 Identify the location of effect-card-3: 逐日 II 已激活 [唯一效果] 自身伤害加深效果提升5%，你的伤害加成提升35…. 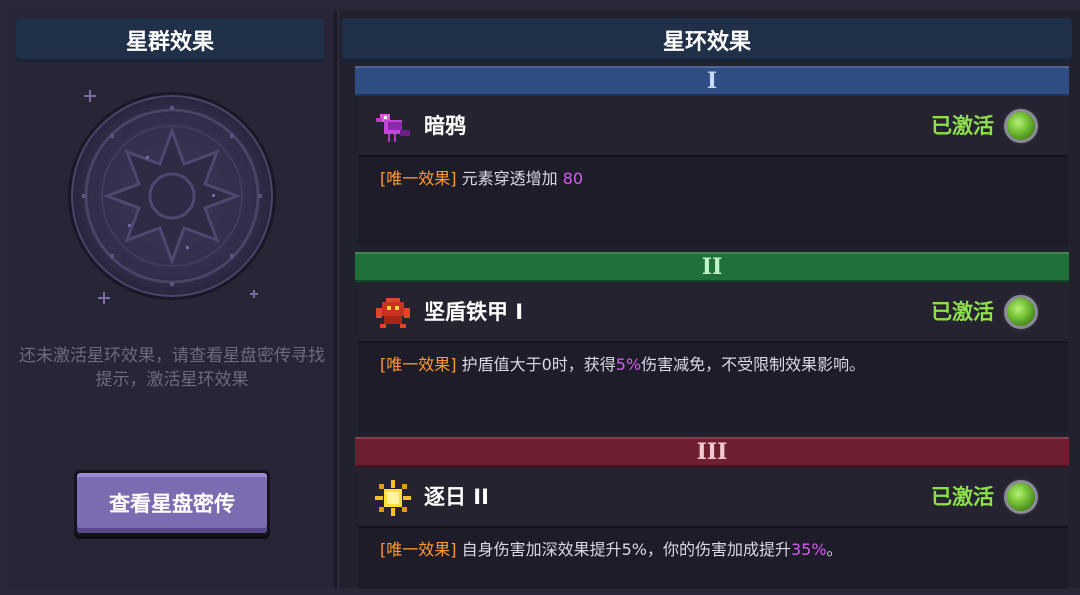
(713, 529).